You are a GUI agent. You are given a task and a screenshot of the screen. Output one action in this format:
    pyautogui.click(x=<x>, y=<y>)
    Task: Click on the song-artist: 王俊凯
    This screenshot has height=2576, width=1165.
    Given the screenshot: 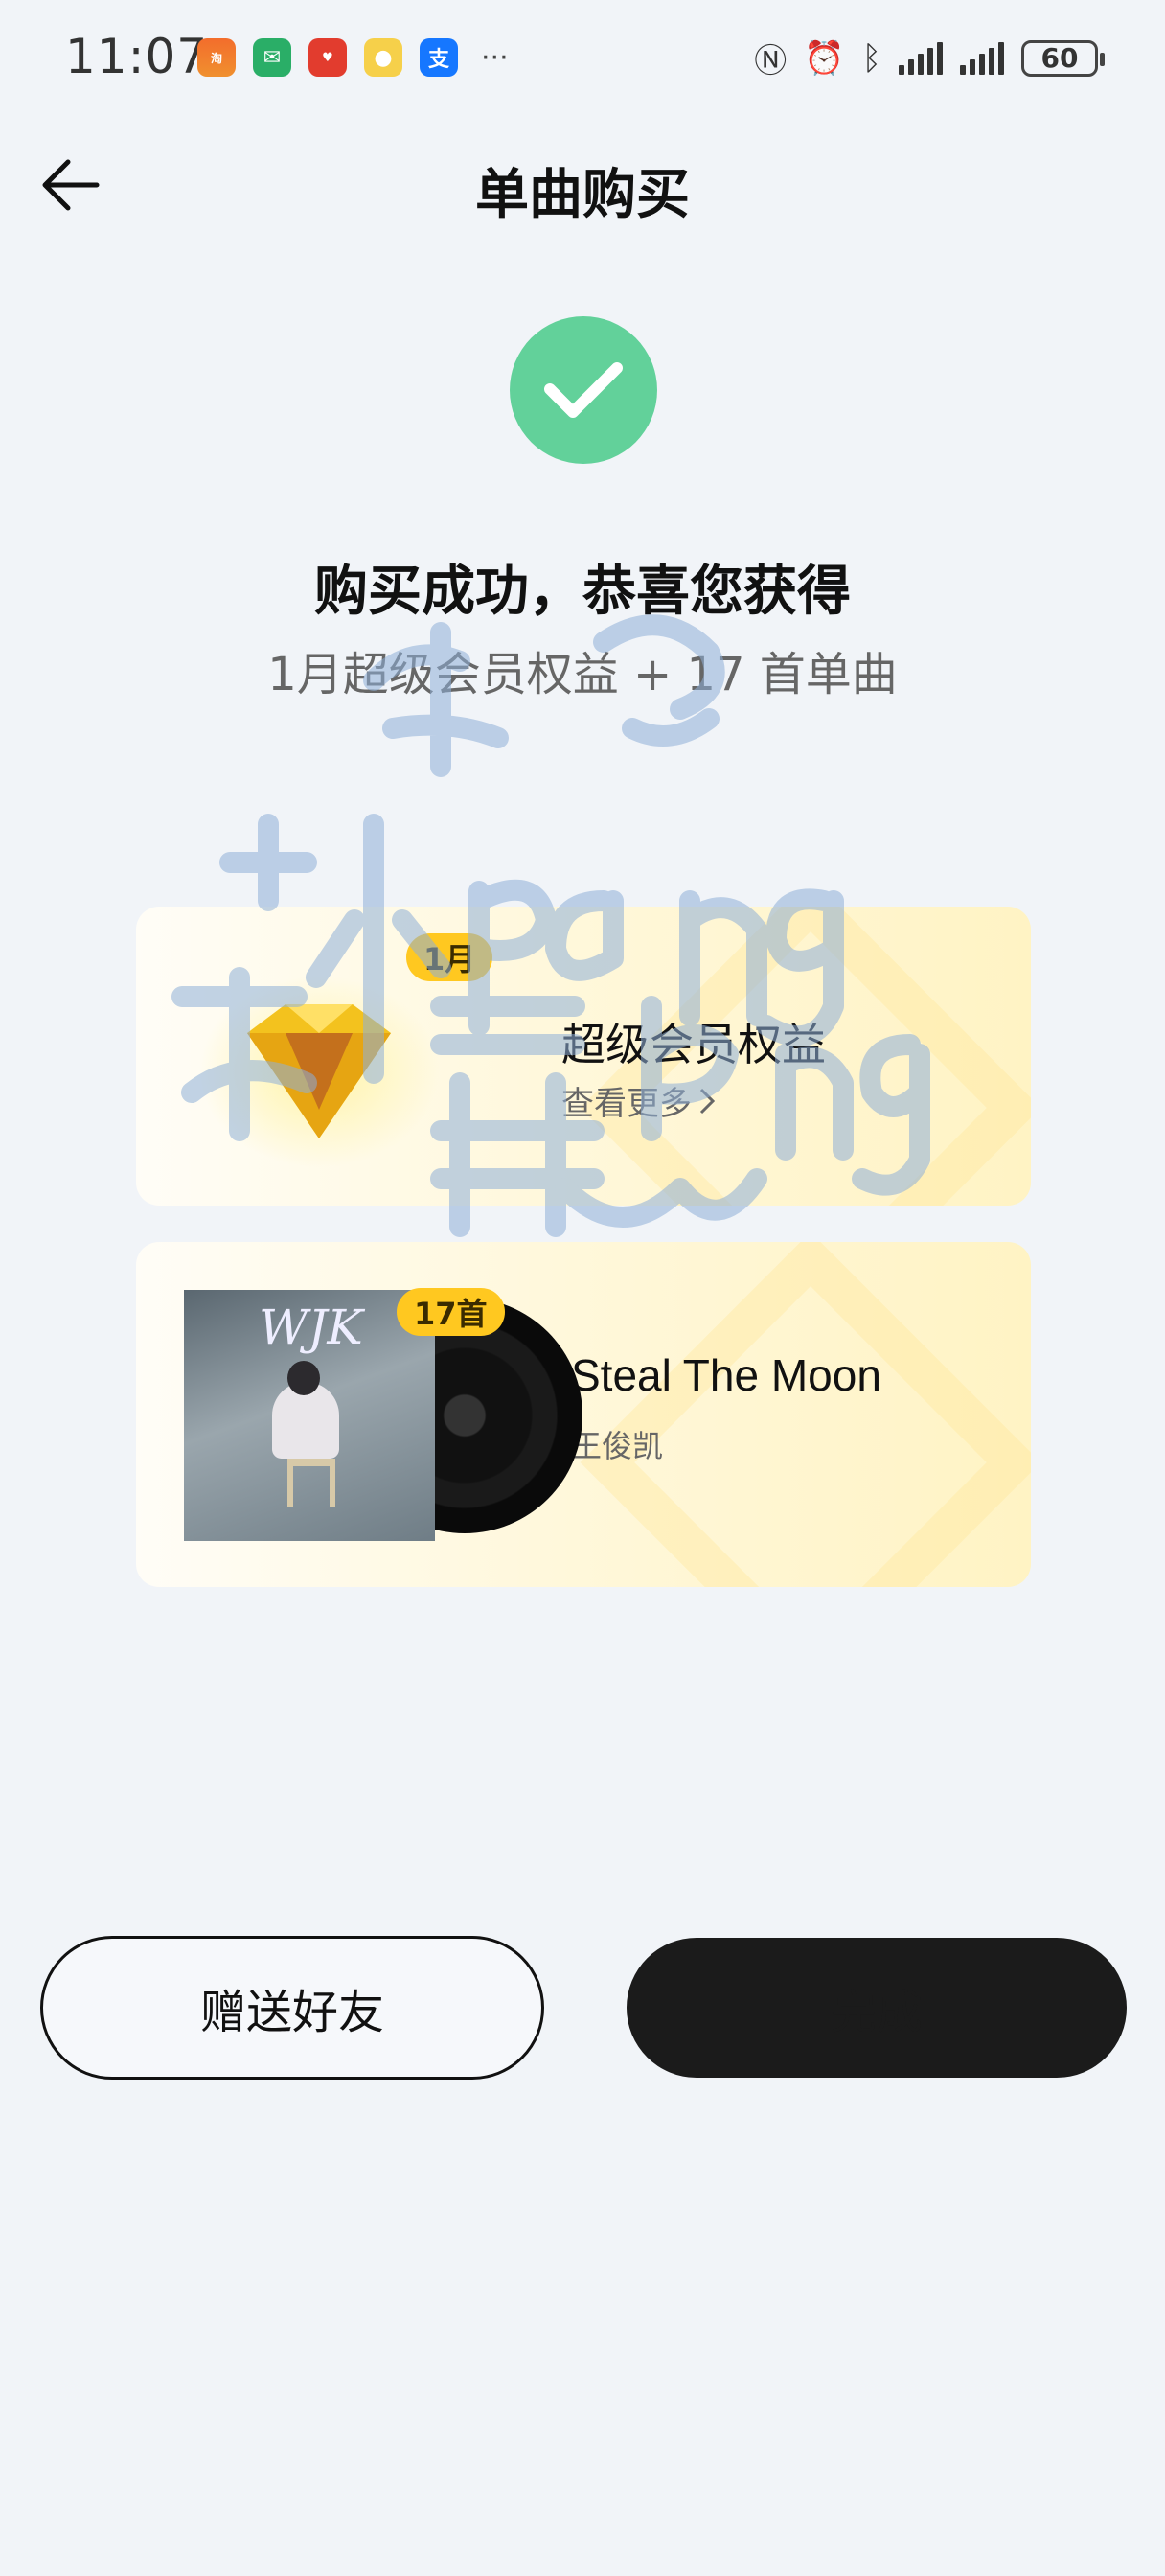 What is the action you would take?
    pyautogui.click(x=618, y=1446)
    